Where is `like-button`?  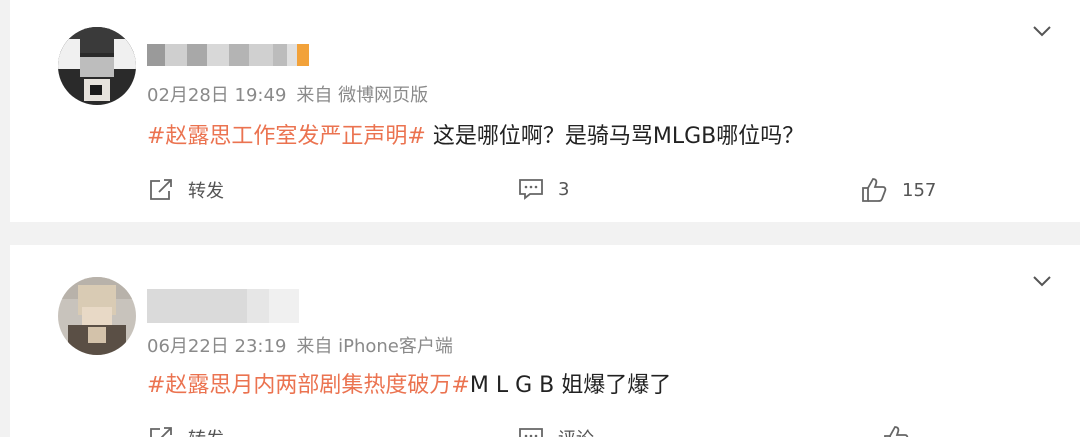
like-button is located at coordinates (903, 431).